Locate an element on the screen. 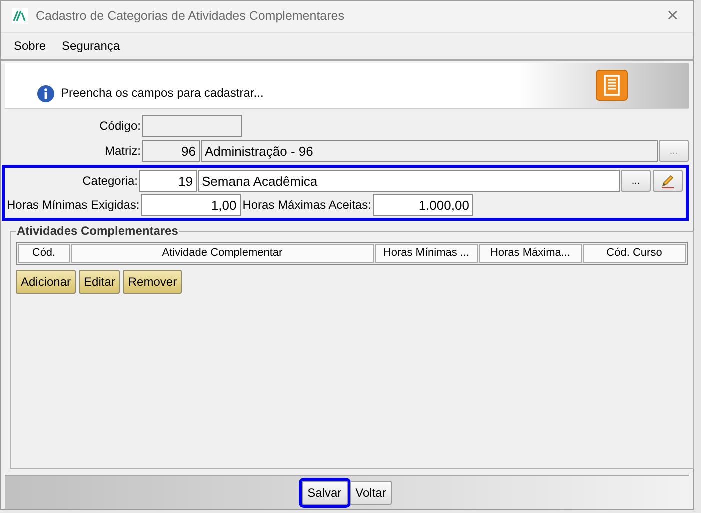  column-header: Atividade Complementar is located at coordinates (222, 254).